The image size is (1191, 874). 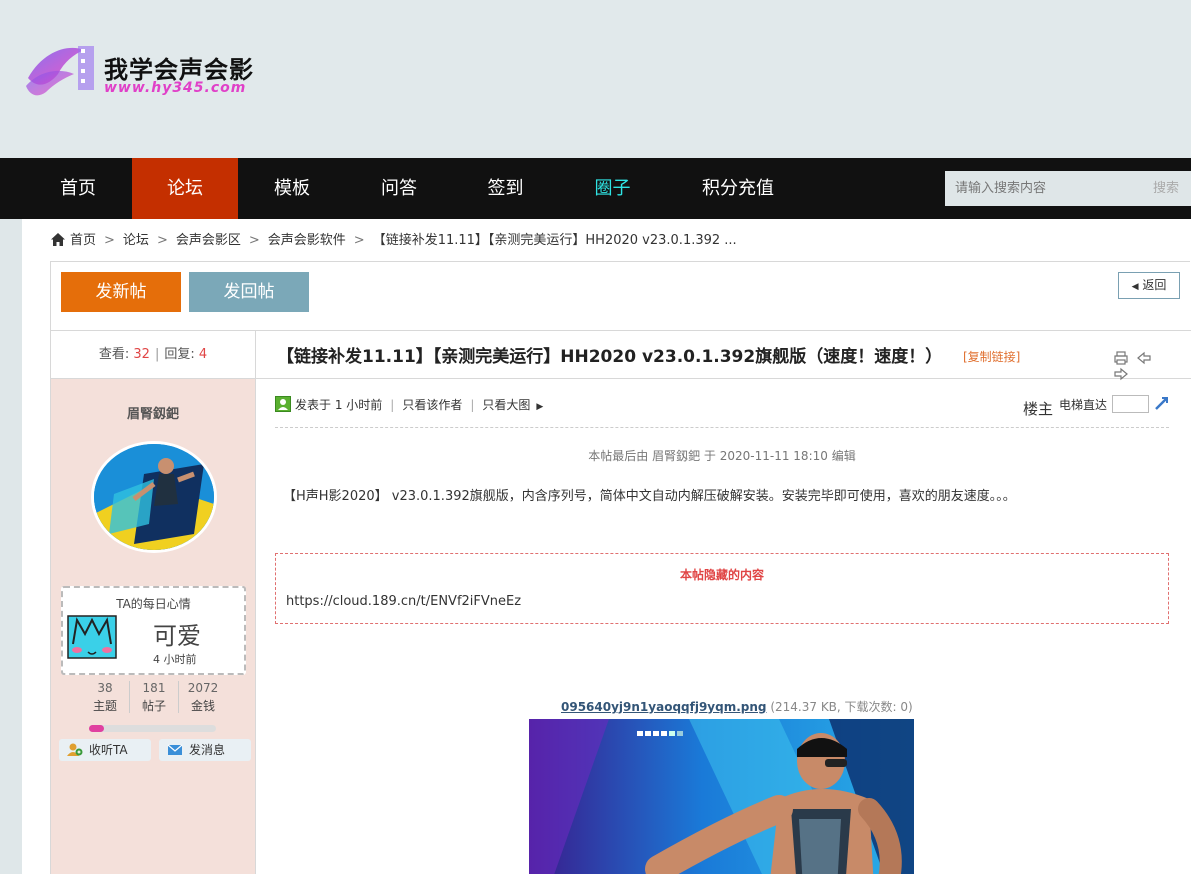 What do you see at coordinates (1130, 404) in the screenshot?
I see `elevator-input` at bounding box center [1130, 404].